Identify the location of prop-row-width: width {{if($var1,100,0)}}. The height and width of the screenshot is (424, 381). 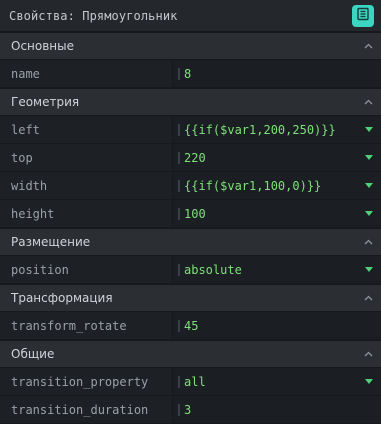
(190, 186).